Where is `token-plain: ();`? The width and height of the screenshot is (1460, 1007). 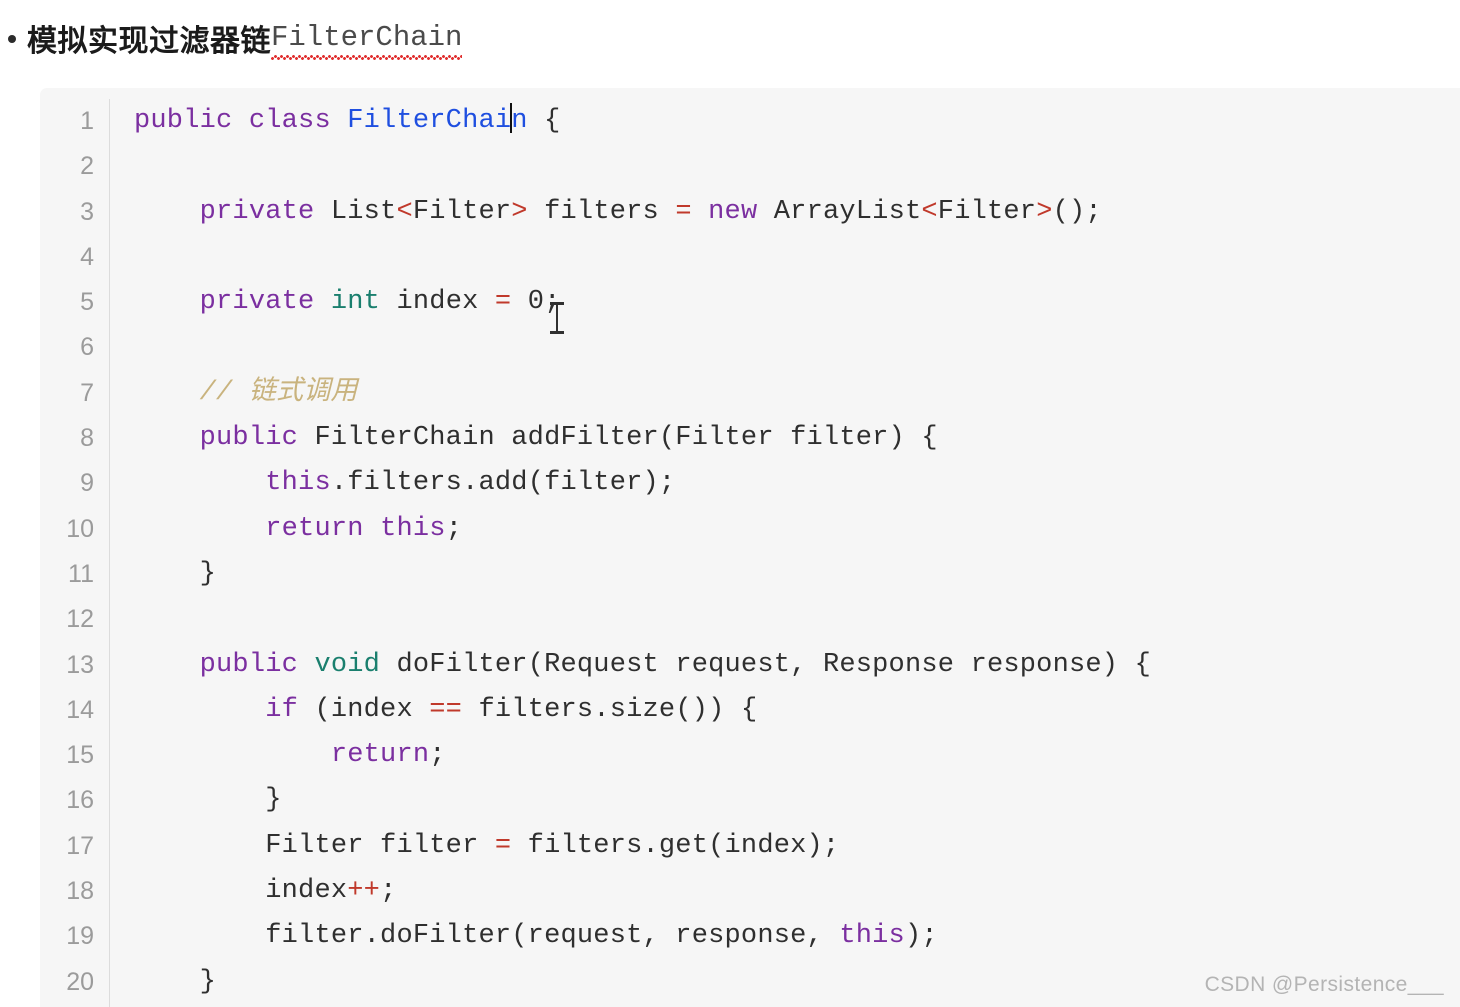 token-plain: (); is located at coordinates (1077, 211).